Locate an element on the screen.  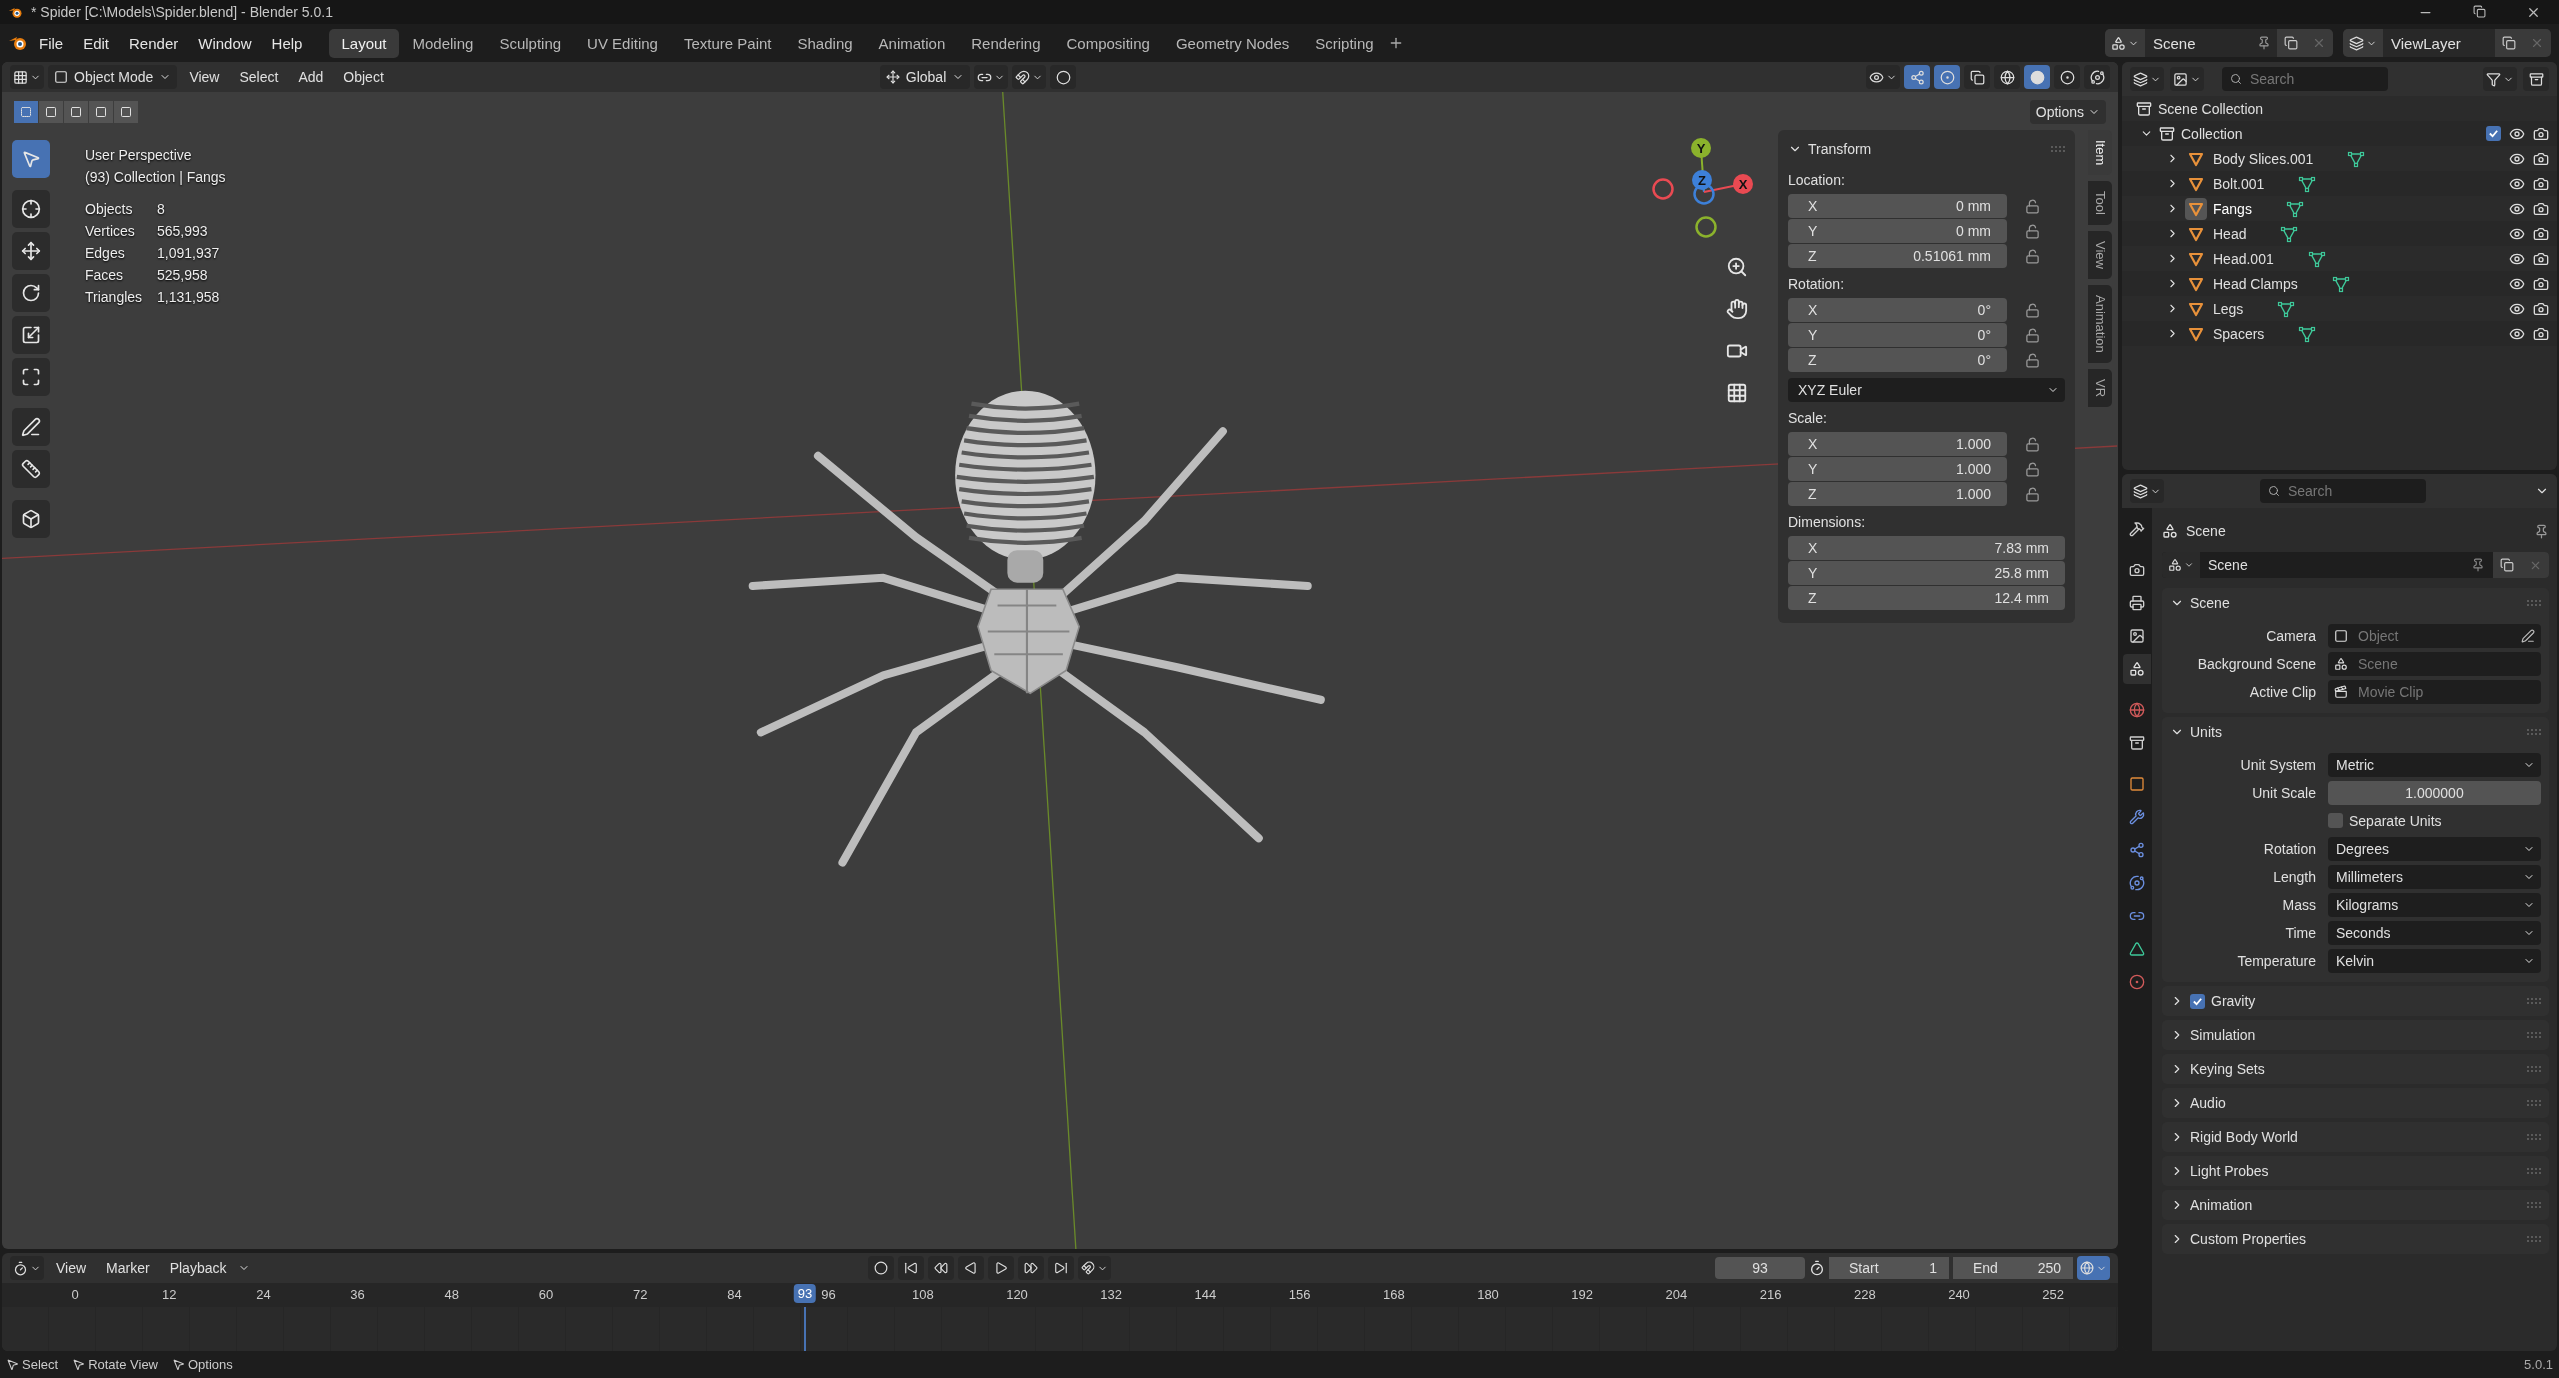
workspace-tab: Geometry Nodes is located at coordinates (1232, 43).